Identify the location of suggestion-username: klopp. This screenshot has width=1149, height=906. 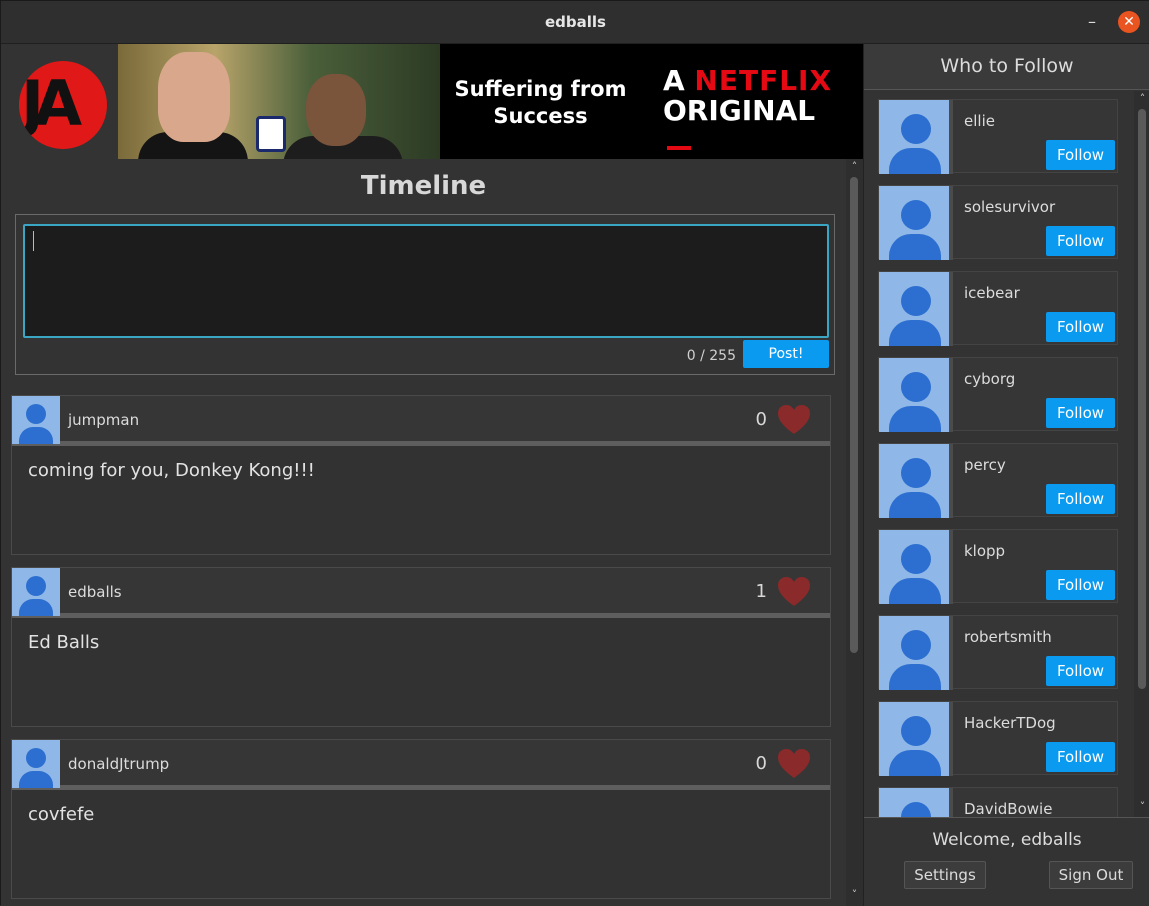
(984, 551).